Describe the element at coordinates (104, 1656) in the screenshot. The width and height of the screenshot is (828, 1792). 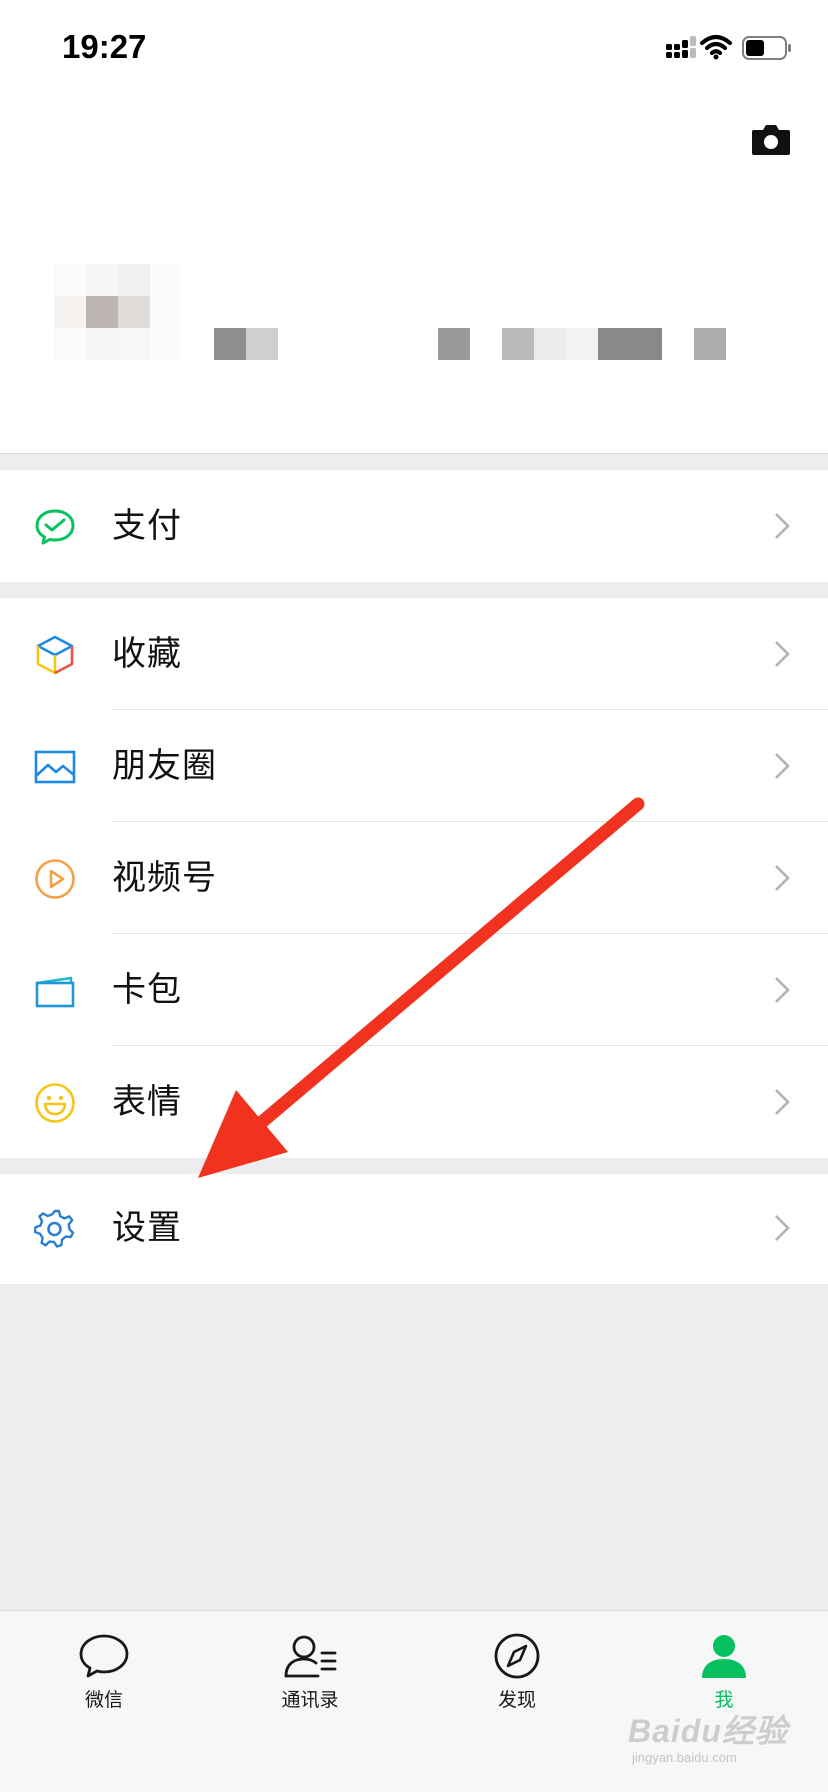
I see `chat-bubble-icon` at that location.